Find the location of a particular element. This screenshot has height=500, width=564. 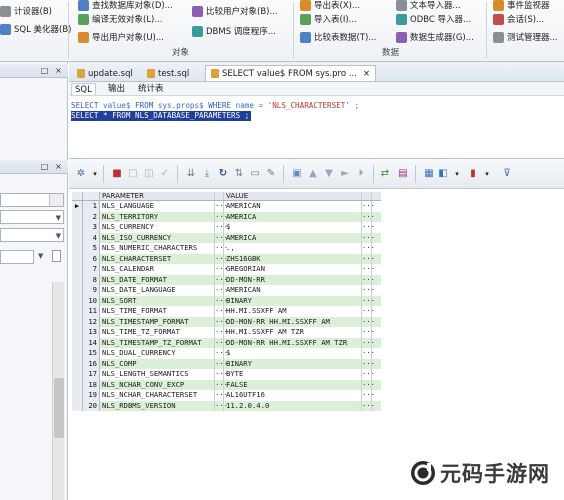

single-record-icon: ▭ is located at coordinates (255, 174).